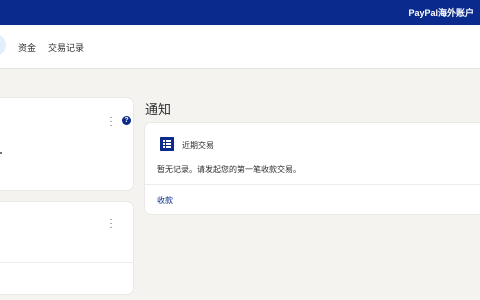 The height and width of the screenshot is (300, 480). What do you see at coordinates (66, 248) in the screenshot?
I see `secondary-card` at bounding box center [66, 248].